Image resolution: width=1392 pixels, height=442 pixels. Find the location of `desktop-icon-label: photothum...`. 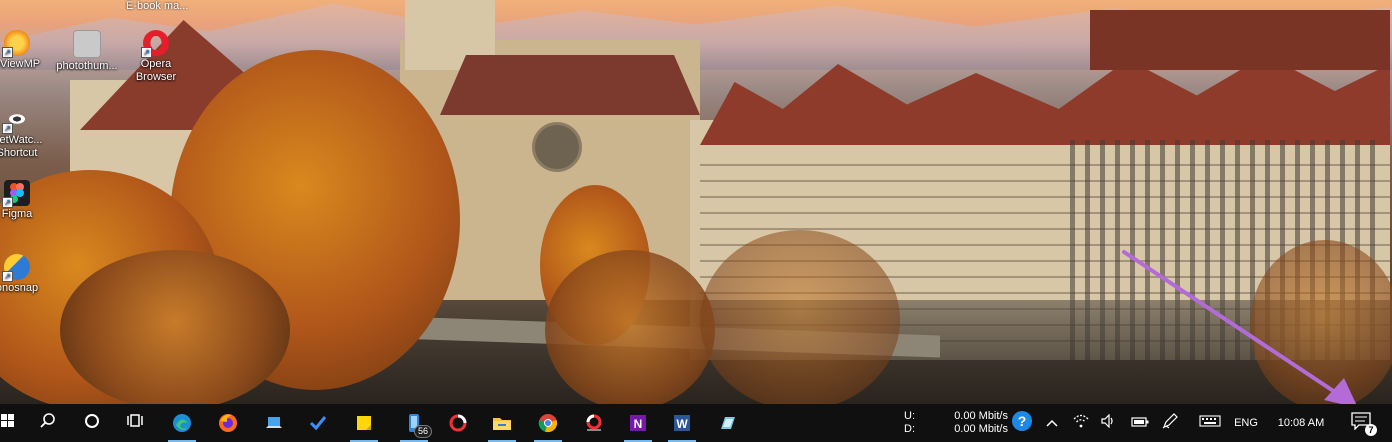

desktop-icon-label: photothum... is located at coordinates (87, 66).